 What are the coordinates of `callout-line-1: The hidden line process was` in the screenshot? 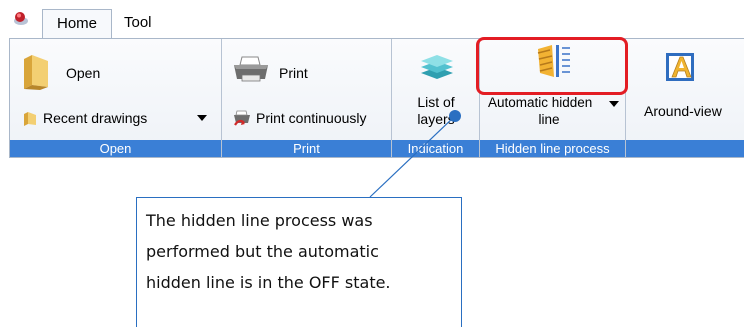 It's located at (259, 220).